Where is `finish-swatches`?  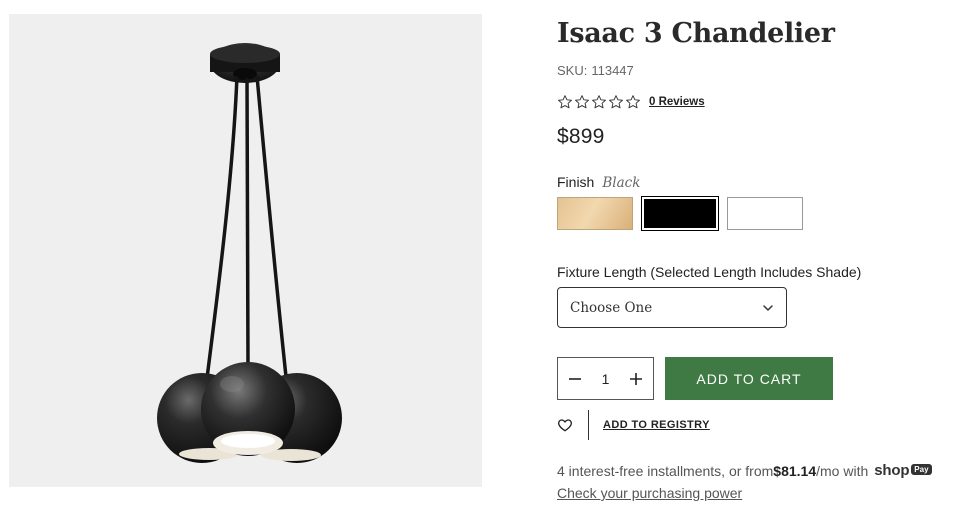 finish-swatches is located at coordinates (680, 213).